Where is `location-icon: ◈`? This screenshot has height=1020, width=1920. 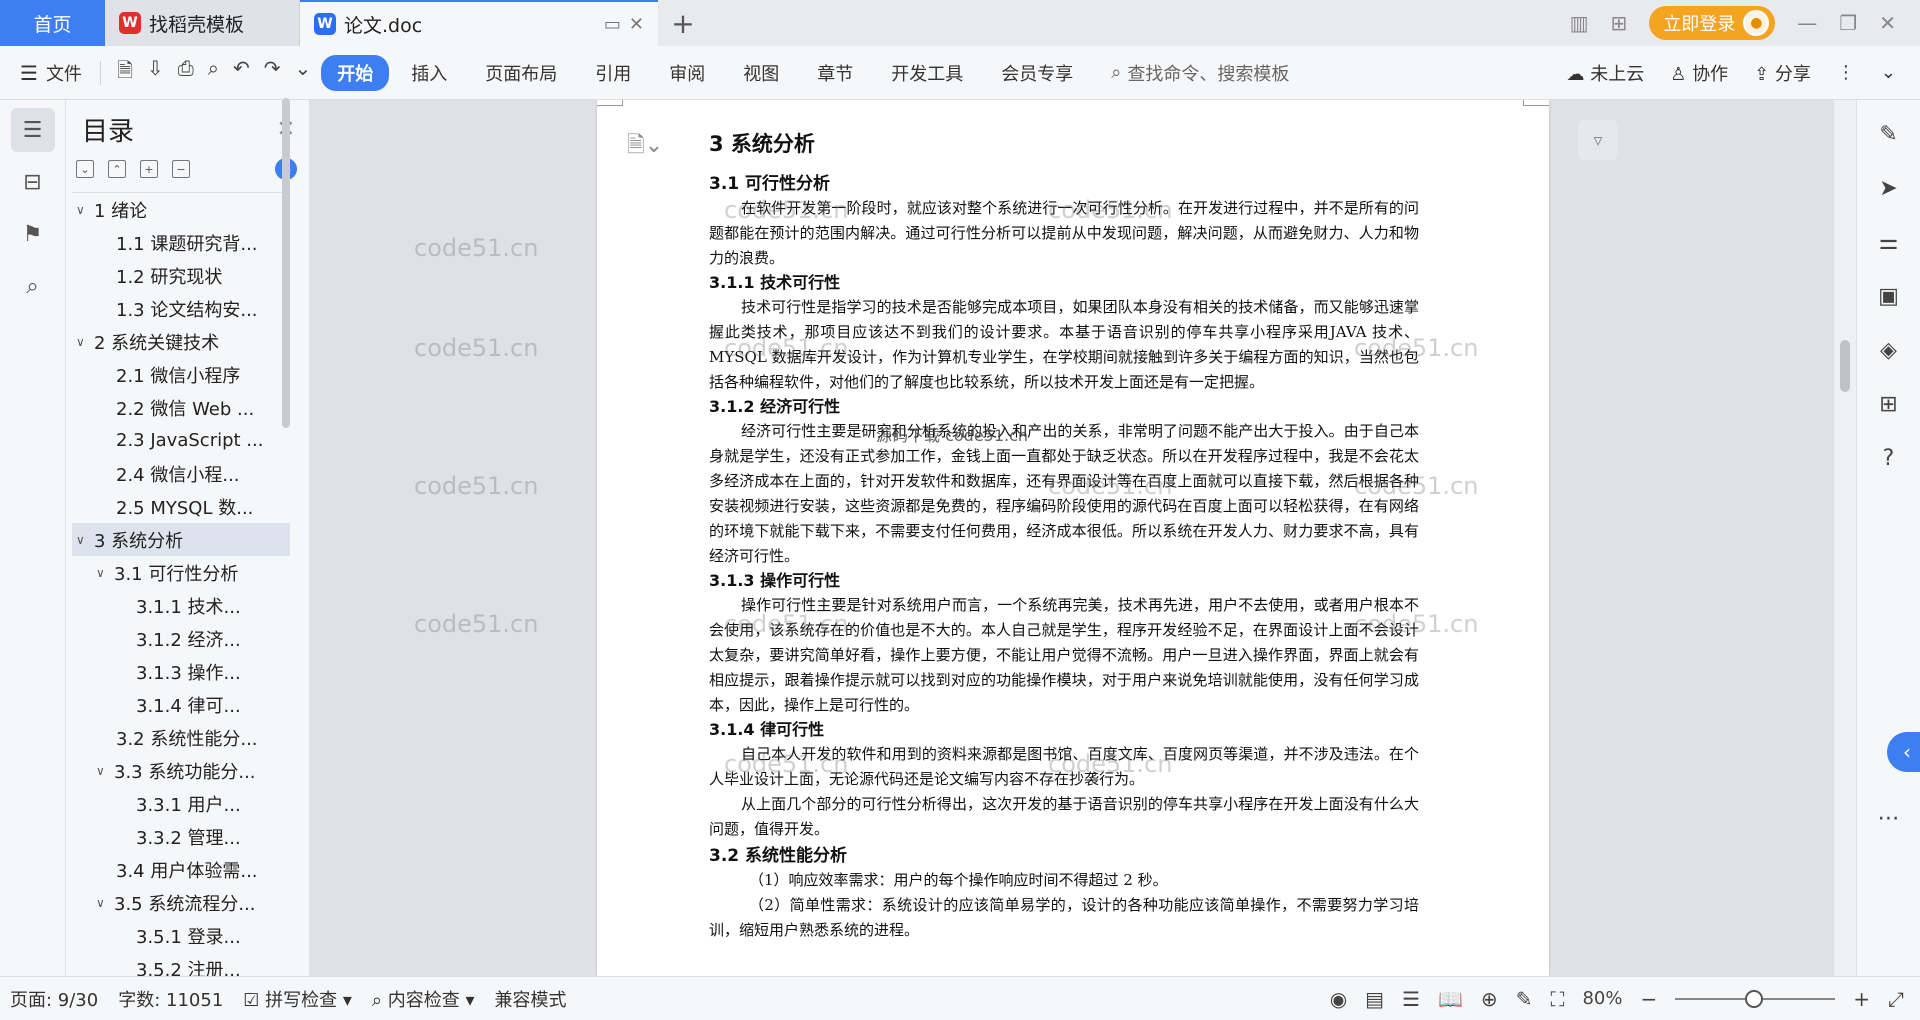 location-icon: ◈ is located at coordinates (1889, 350).